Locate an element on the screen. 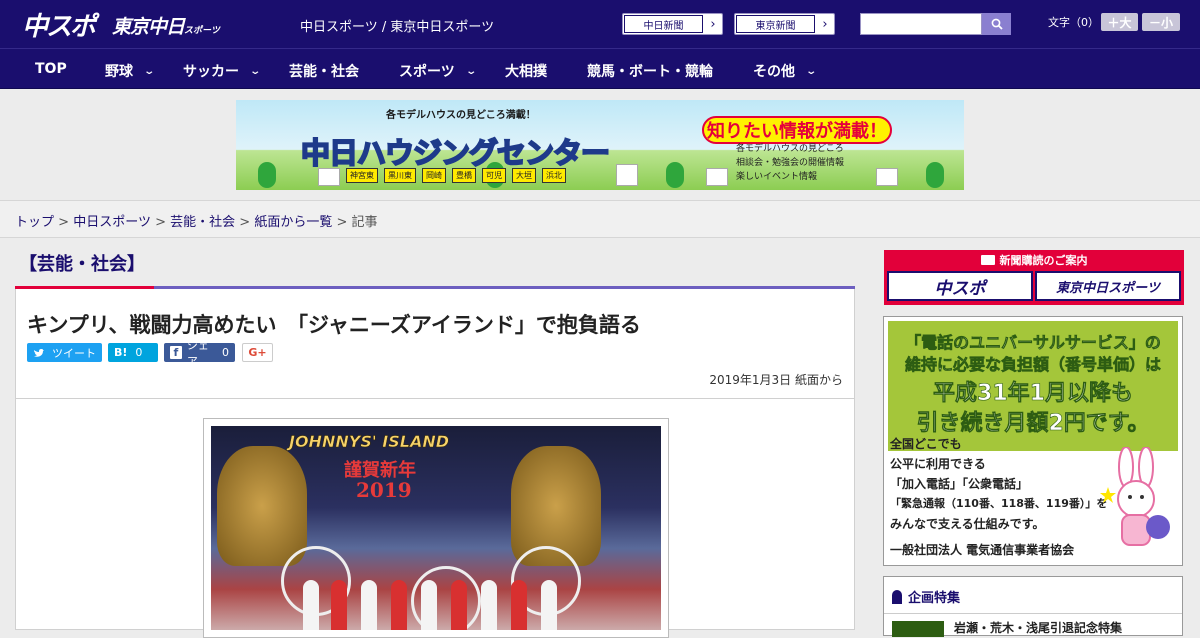  subscribe-chuspo-link: 中スポ is located at coordinates (960, 286).